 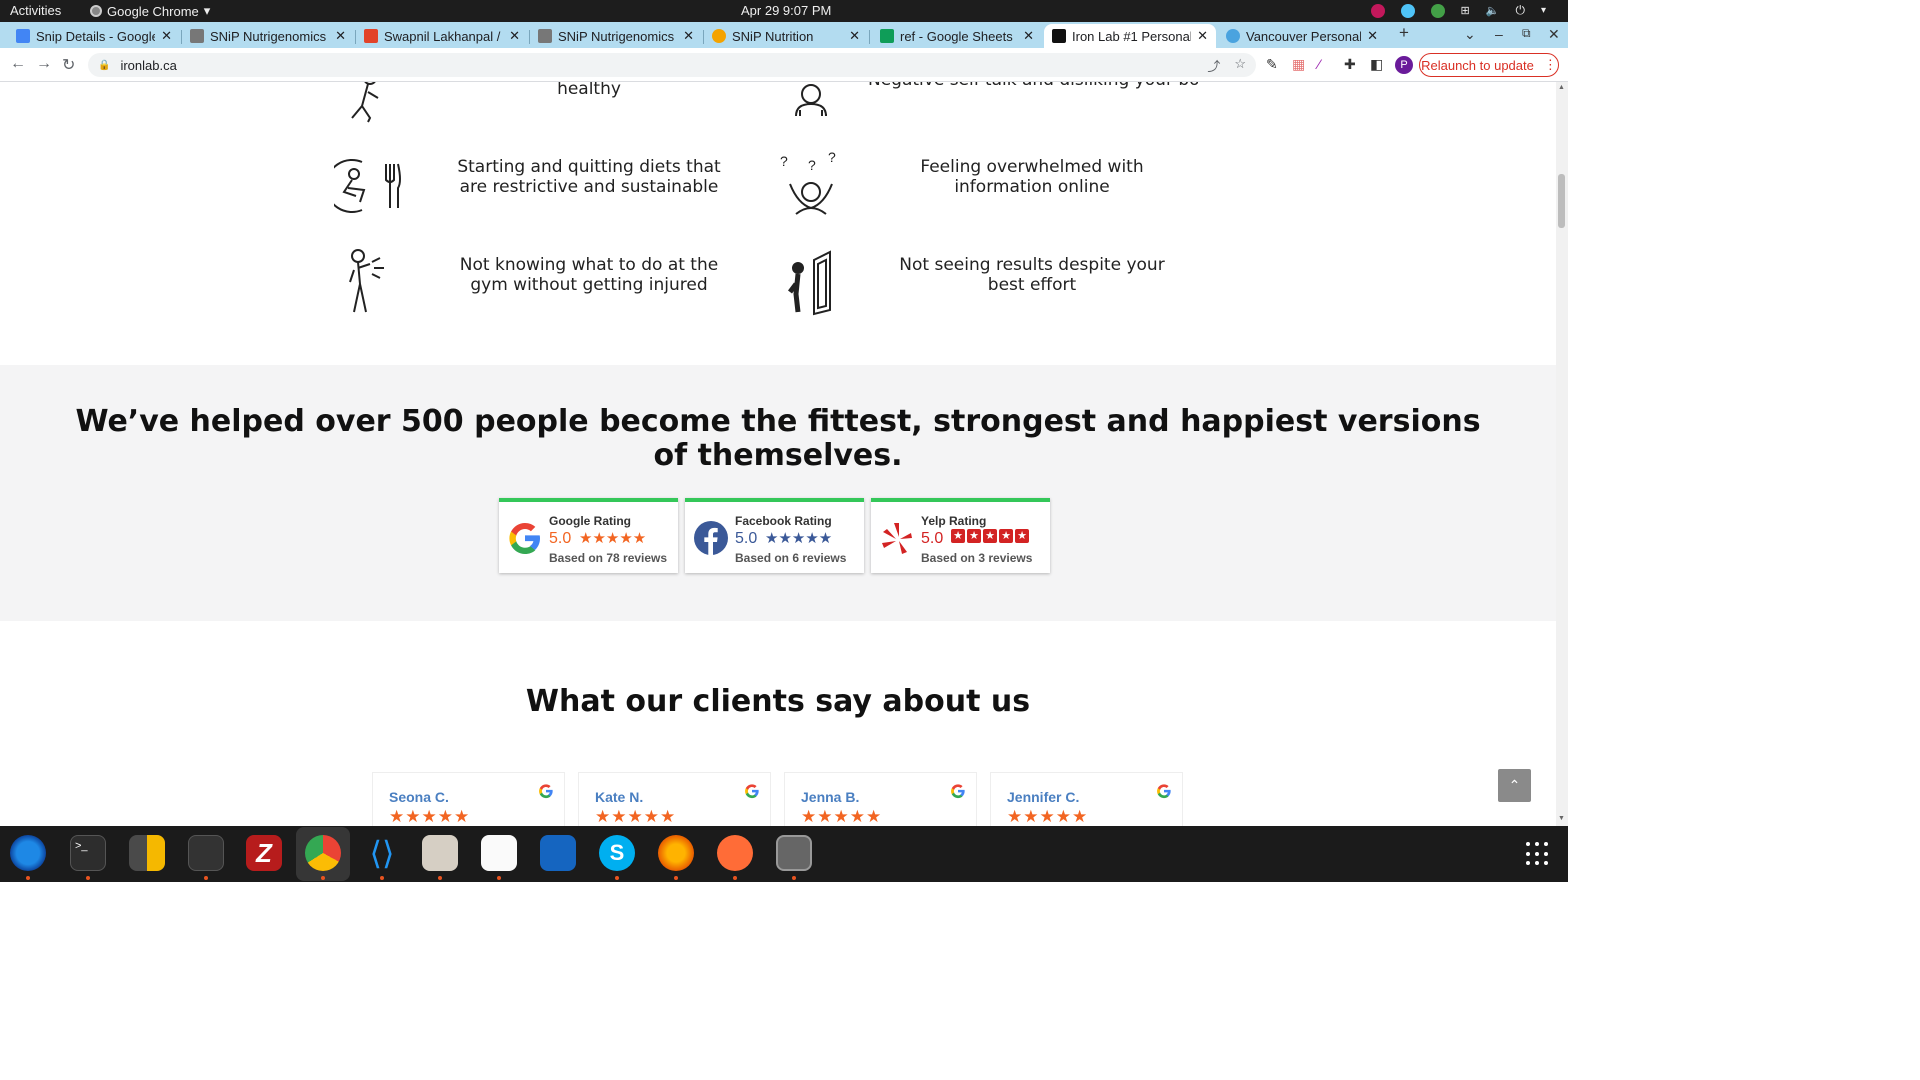 What do you see at coordinates (977, 558) in the screenshot?
I see `rating-review-count: Based on 3 reviews` at bounding box center [977, 558].